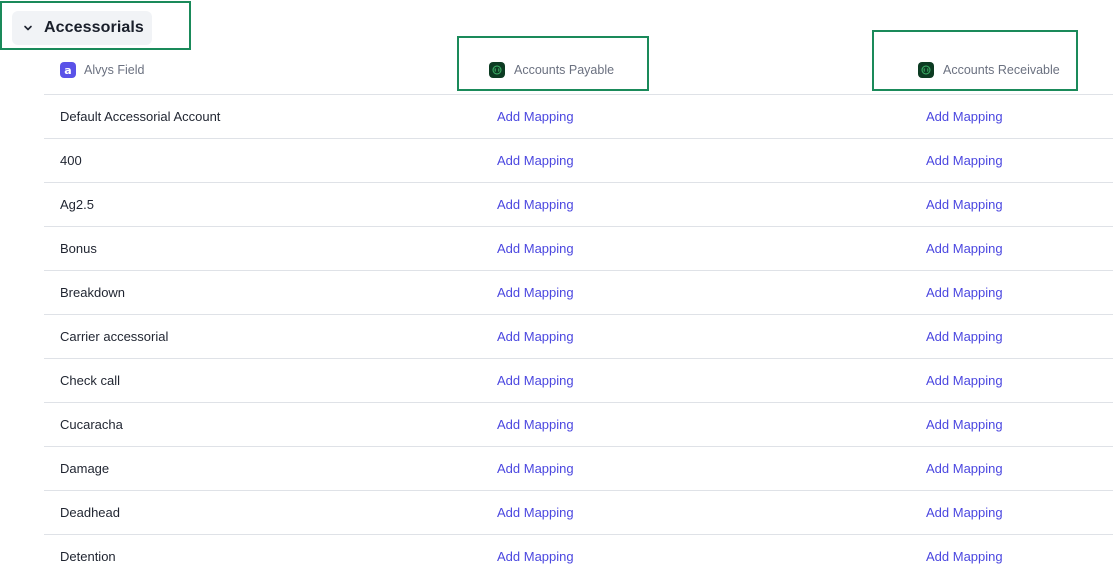 This screenshot has height=578, width=1113. What do you see at coordinates (94, 27) in the screenshot?
I see `section-title: Accessorials` at bounding box center [94, 27].